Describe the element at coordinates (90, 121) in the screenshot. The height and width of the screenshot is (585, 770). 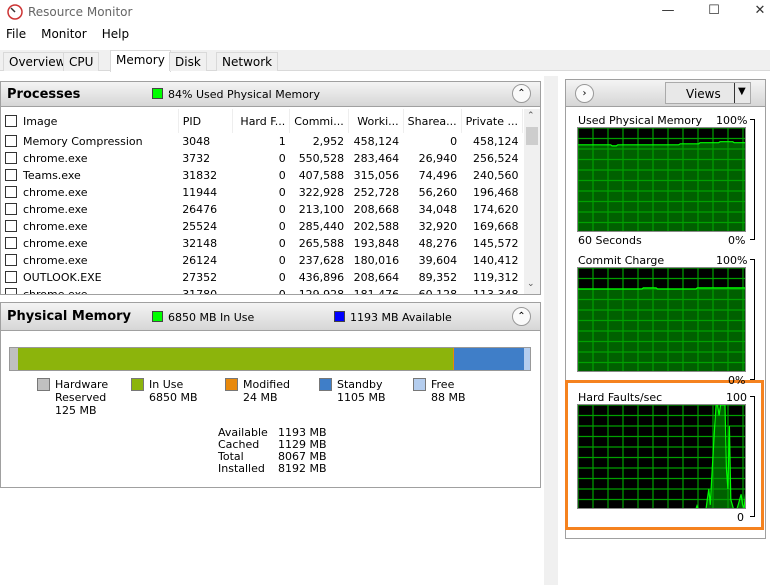
I see `col-image: Image` at that location.